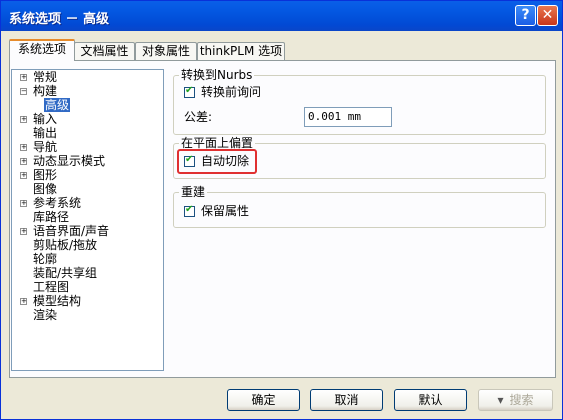  I want to click on tree-item-image: 图像, so click(45, 189).